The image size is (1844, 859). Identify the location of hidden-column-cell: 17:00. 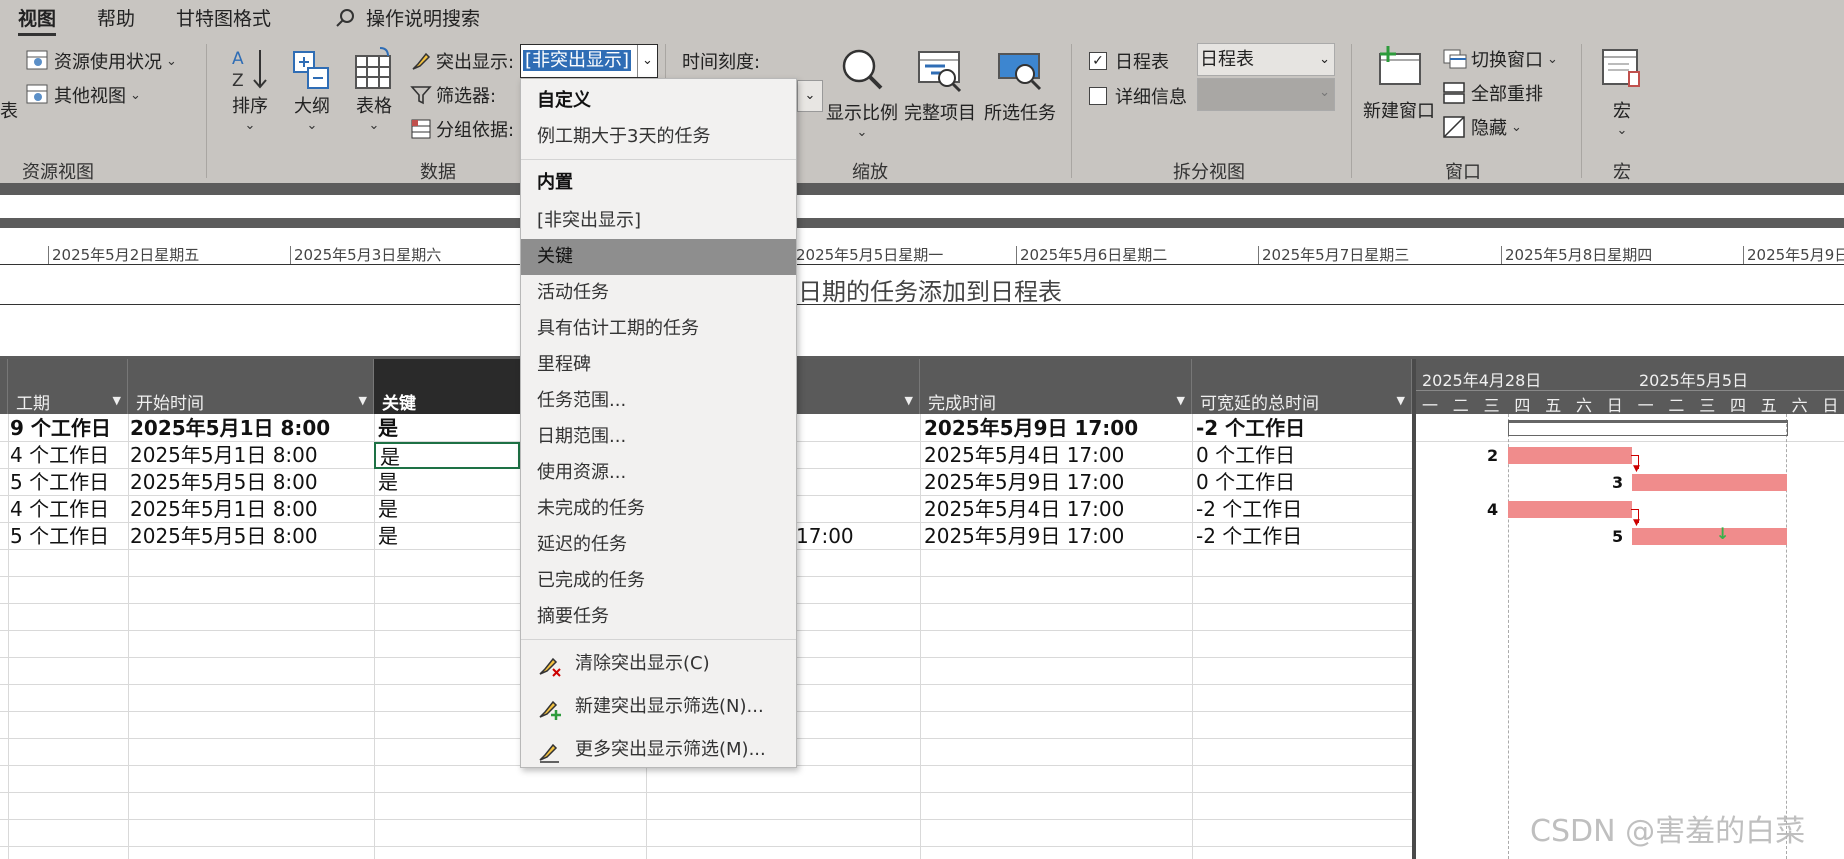
(823, 536).